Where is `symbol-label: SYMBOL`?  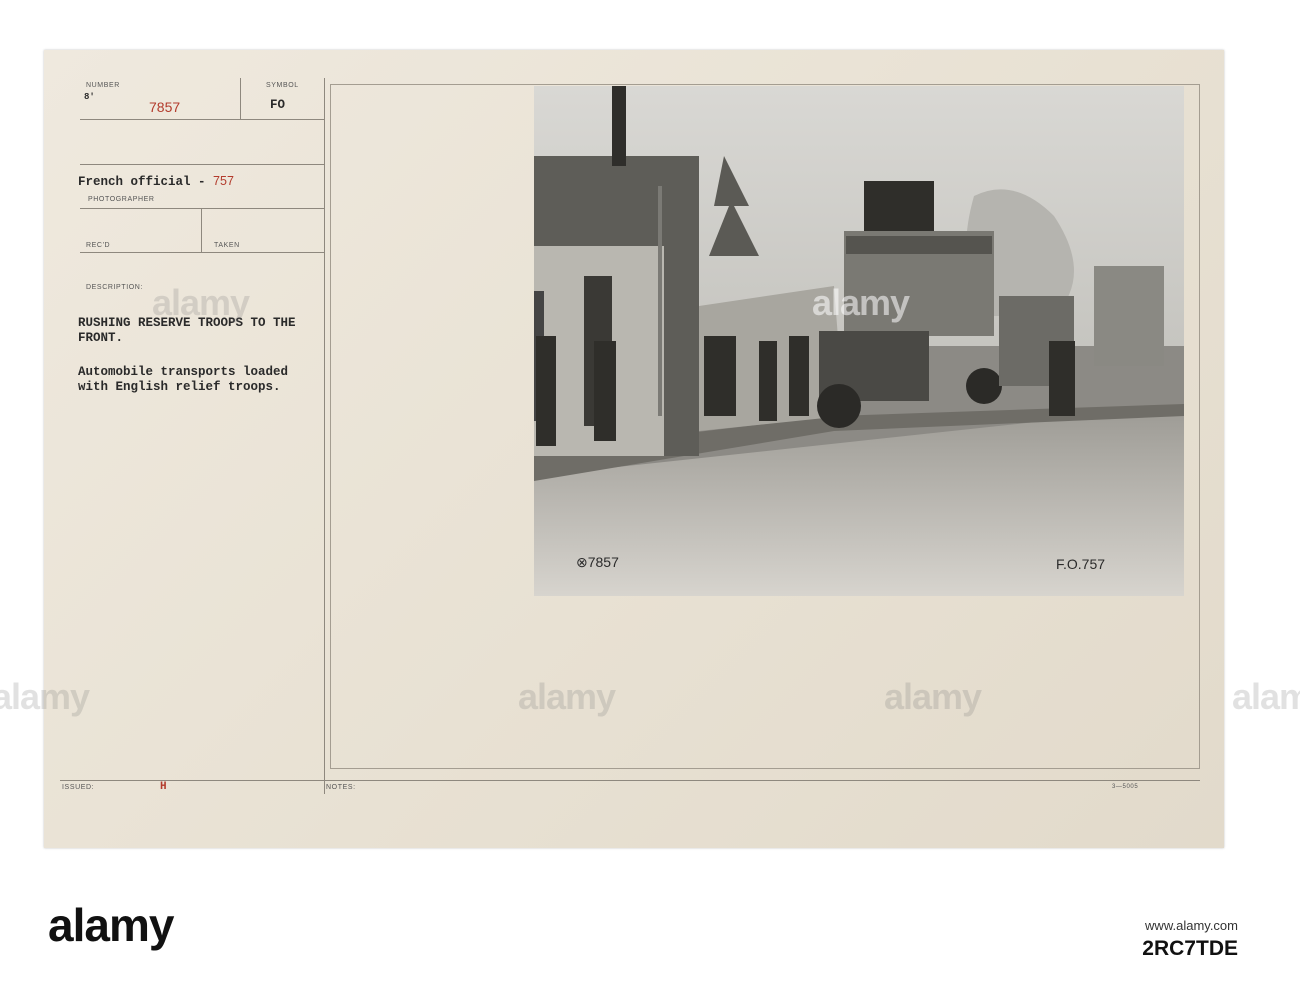 symbol-label: SYMBOL is located at coordinates (282, 85).